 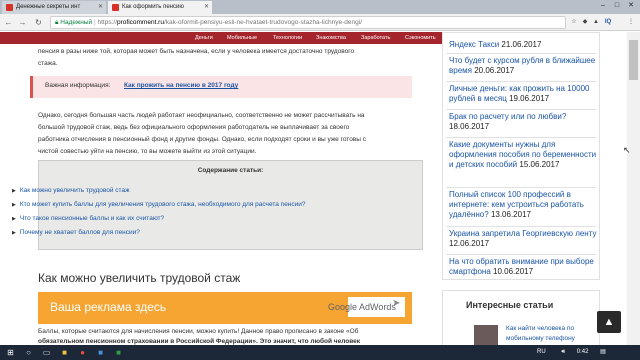 What do you see at coordinates (633, 60) in the screenshot?
I see `scrollbar-thumb` at bounding box center [633, 60].